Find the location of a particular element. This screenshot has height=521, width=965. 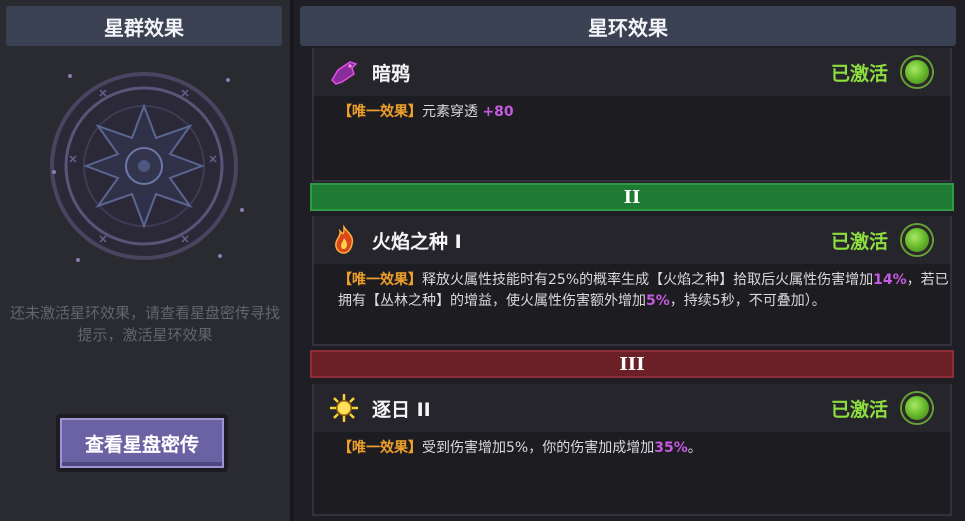

desc-text: 释放火属性技能时有25%的概率生成【火焰之种】拾取后火属性伤害增加 is located at coordinates (648, 280).